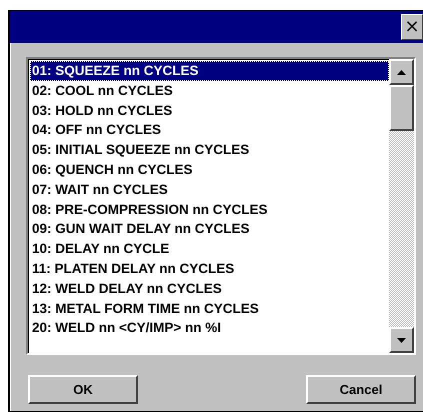  Describe the element at coordinates (209, 288) in the screenshot. I see `list-item: 12: WELD DELAY nn CYCLES` at that location.